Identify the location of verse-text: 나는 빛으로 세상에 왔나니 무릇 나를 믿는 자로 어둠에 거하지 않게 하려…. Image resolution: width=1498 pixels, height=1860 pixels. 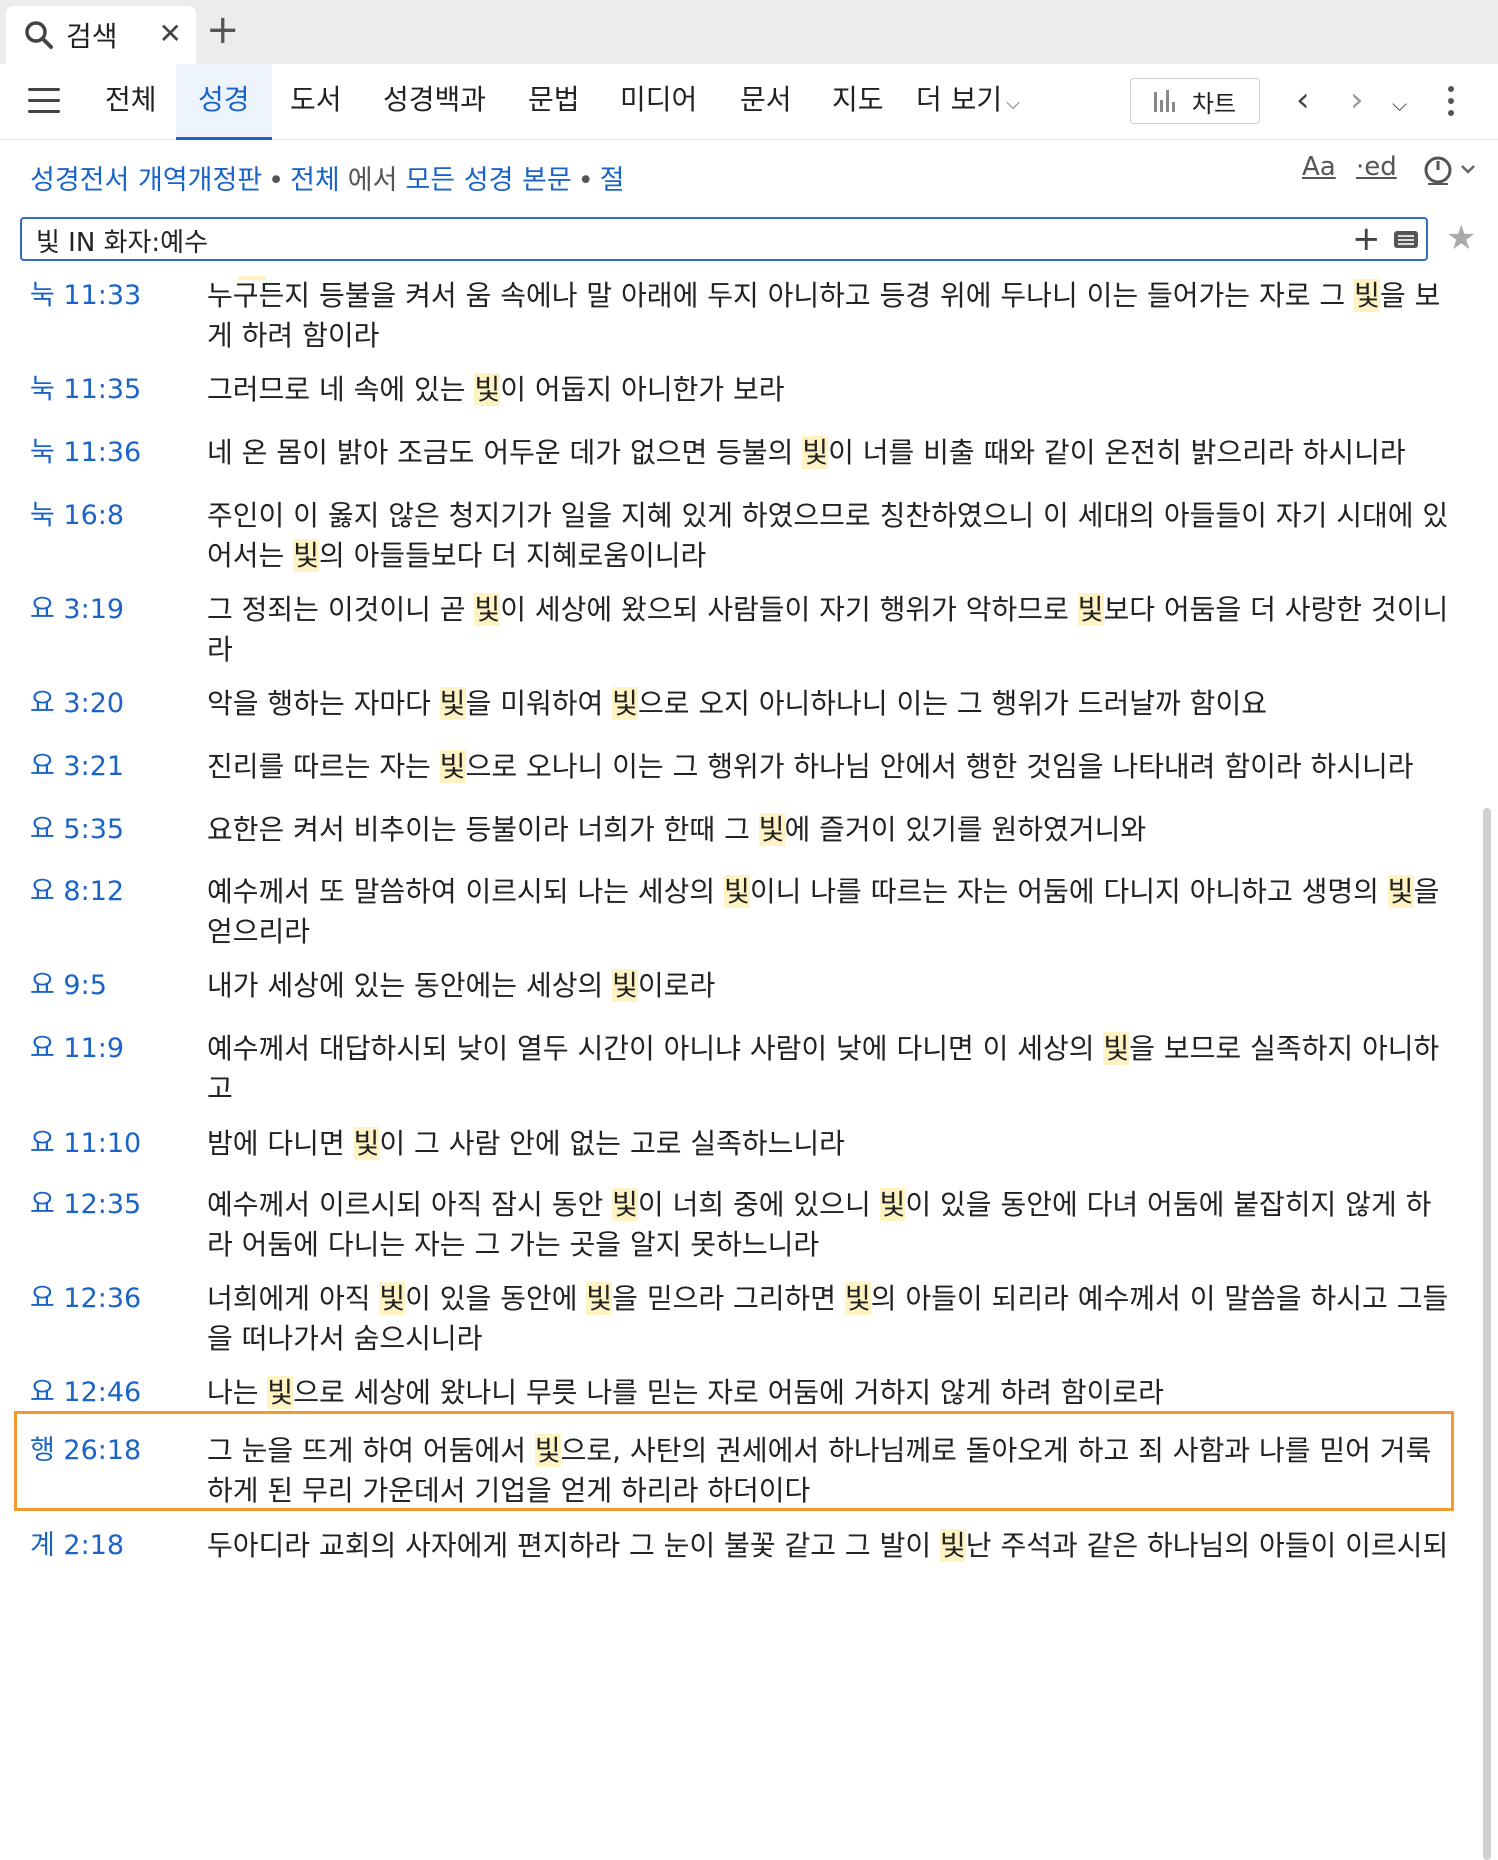
(685, 1392).